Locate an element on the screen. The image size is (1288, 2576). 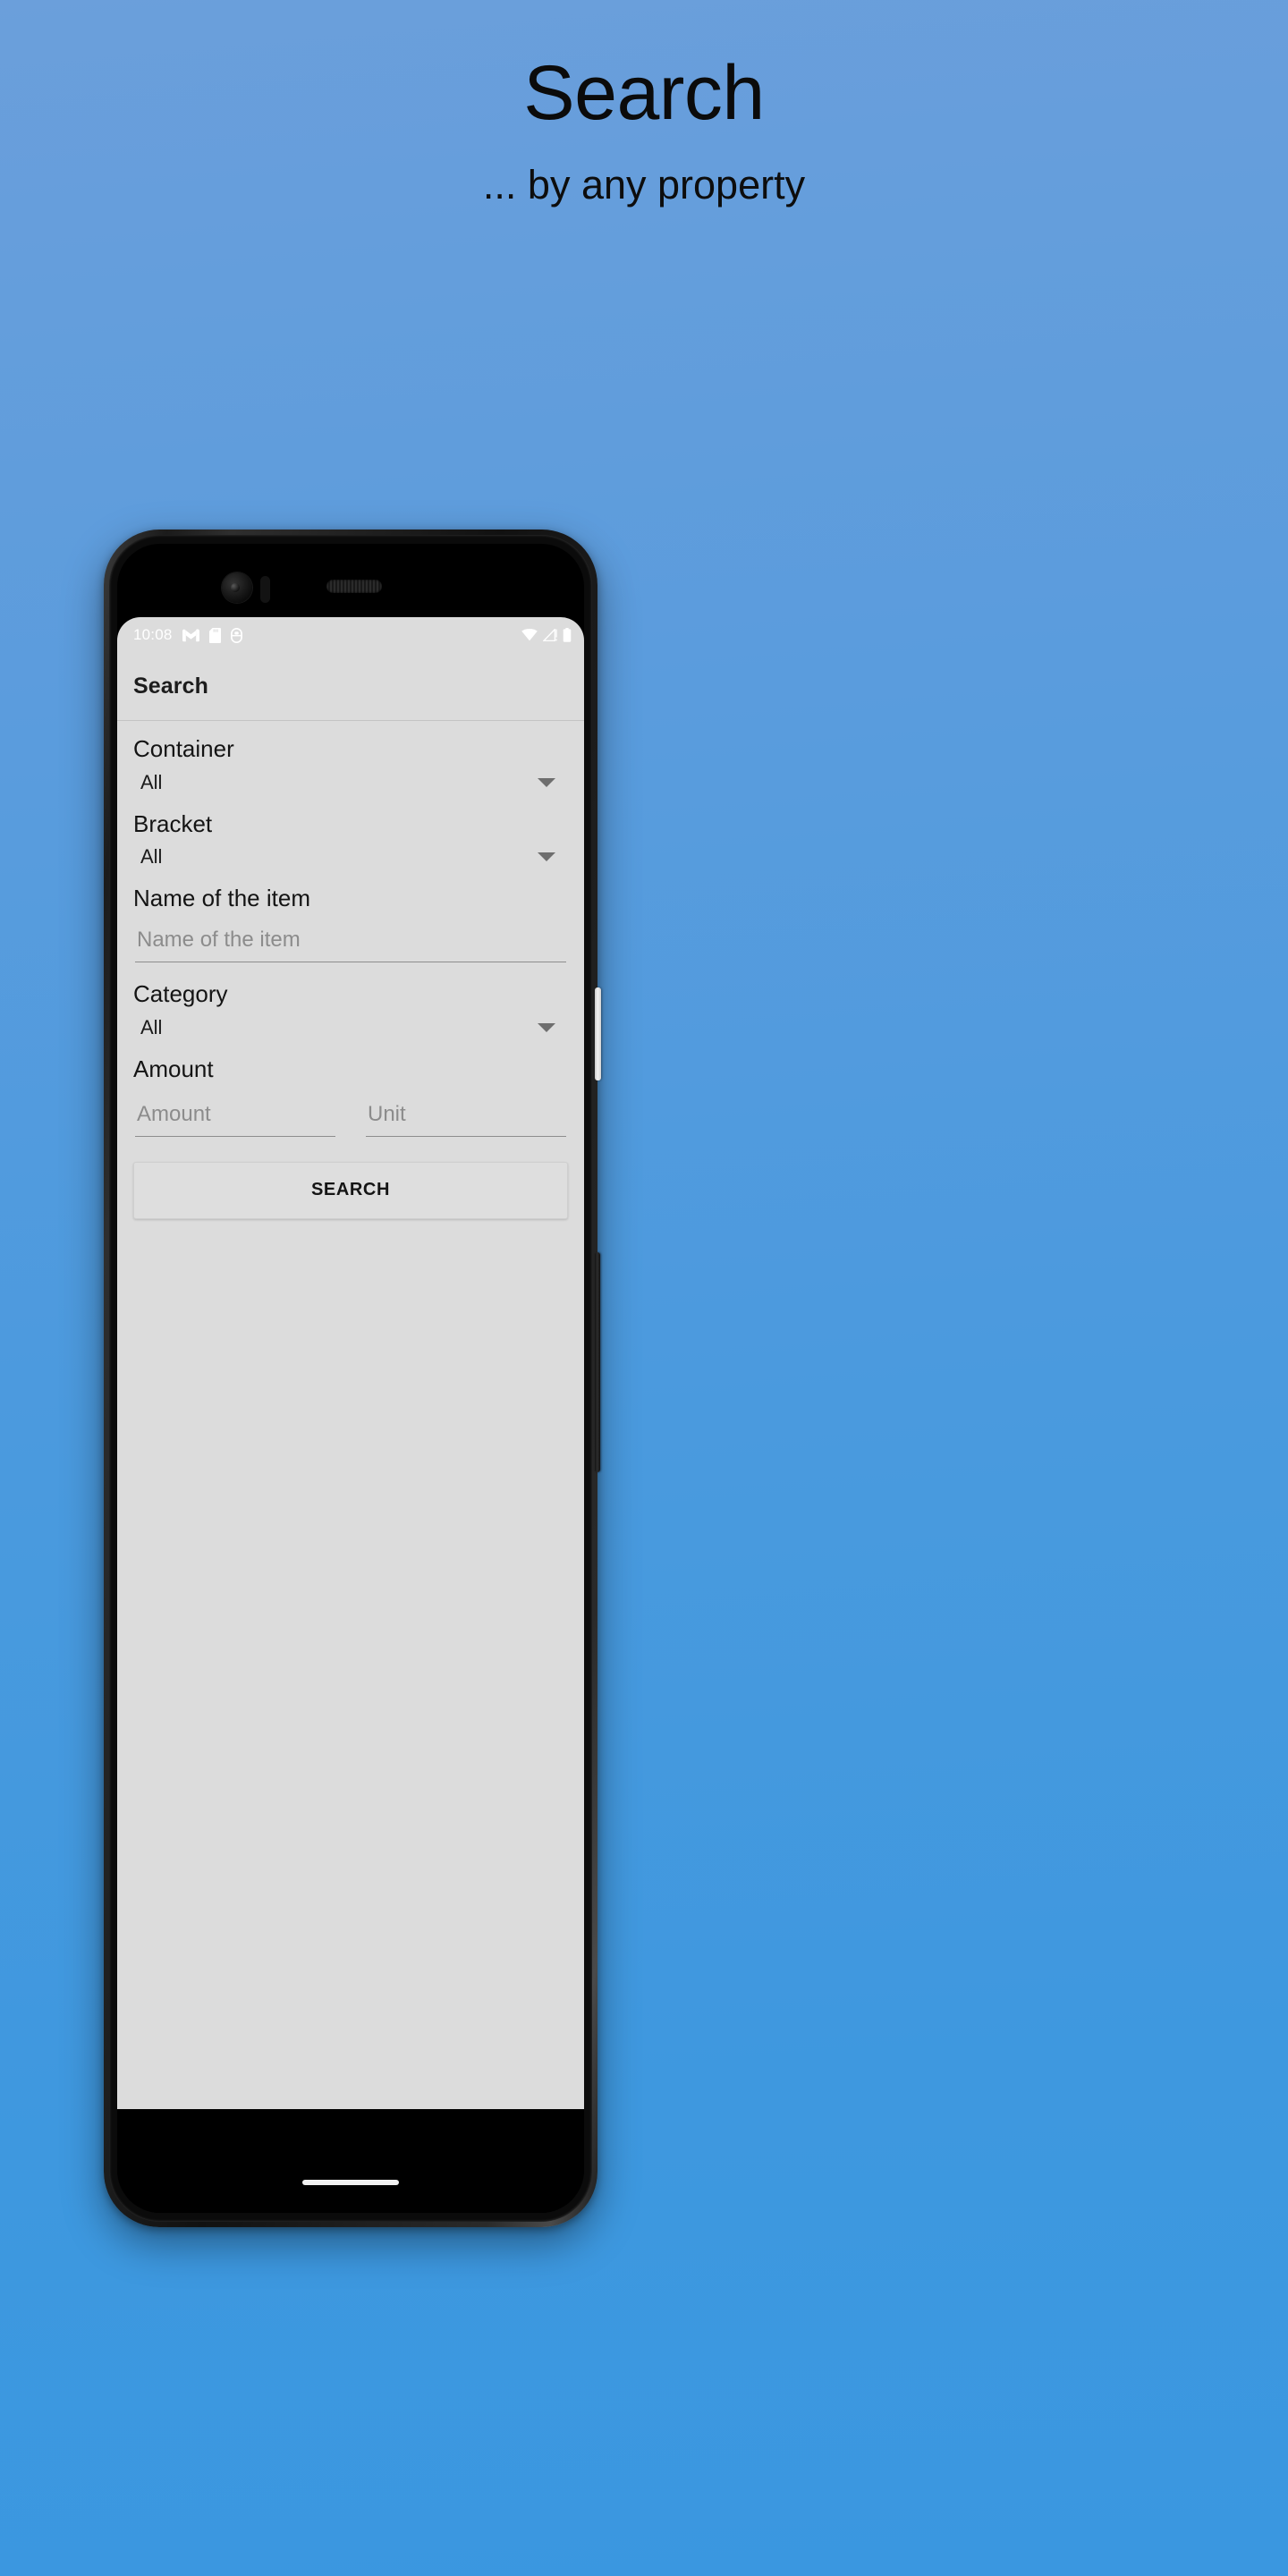
field-label-container: Container is located at coordinates (183, 748).